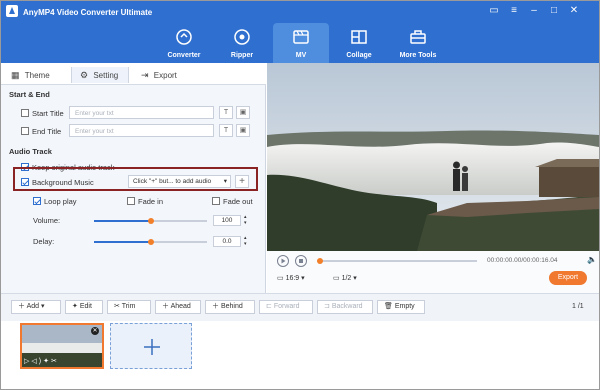 Image resolution: width=600 pixels, height=390 pixels. I want to click on backward-label: Backward, so click(347, 306).